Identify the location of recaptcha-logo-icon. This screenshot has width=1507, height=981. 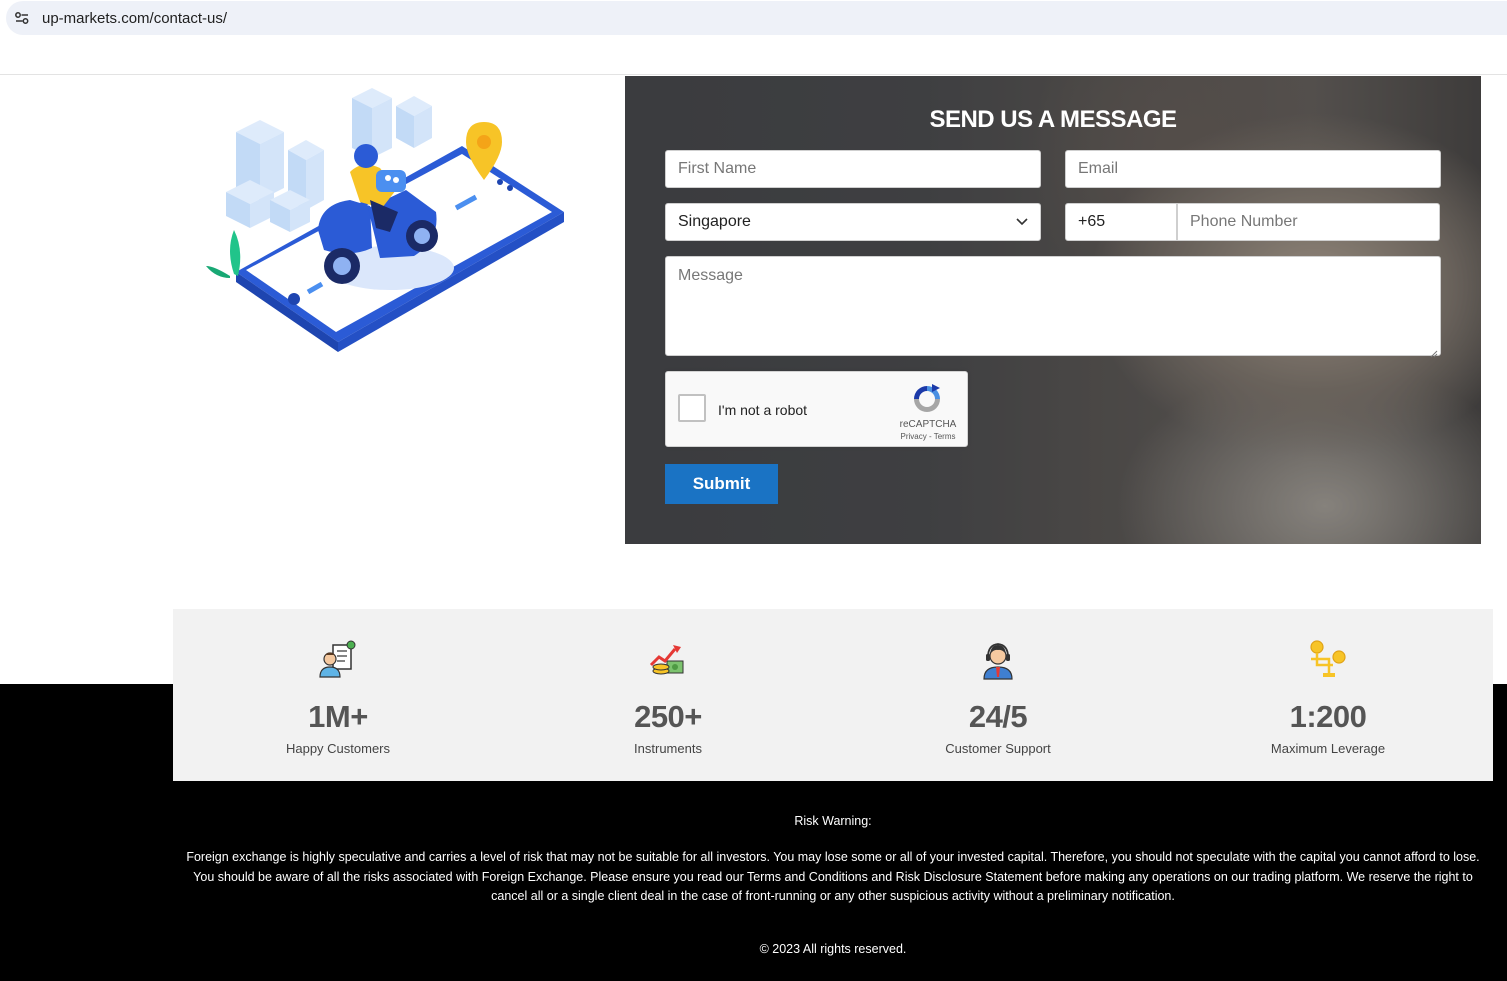
(927, 399).